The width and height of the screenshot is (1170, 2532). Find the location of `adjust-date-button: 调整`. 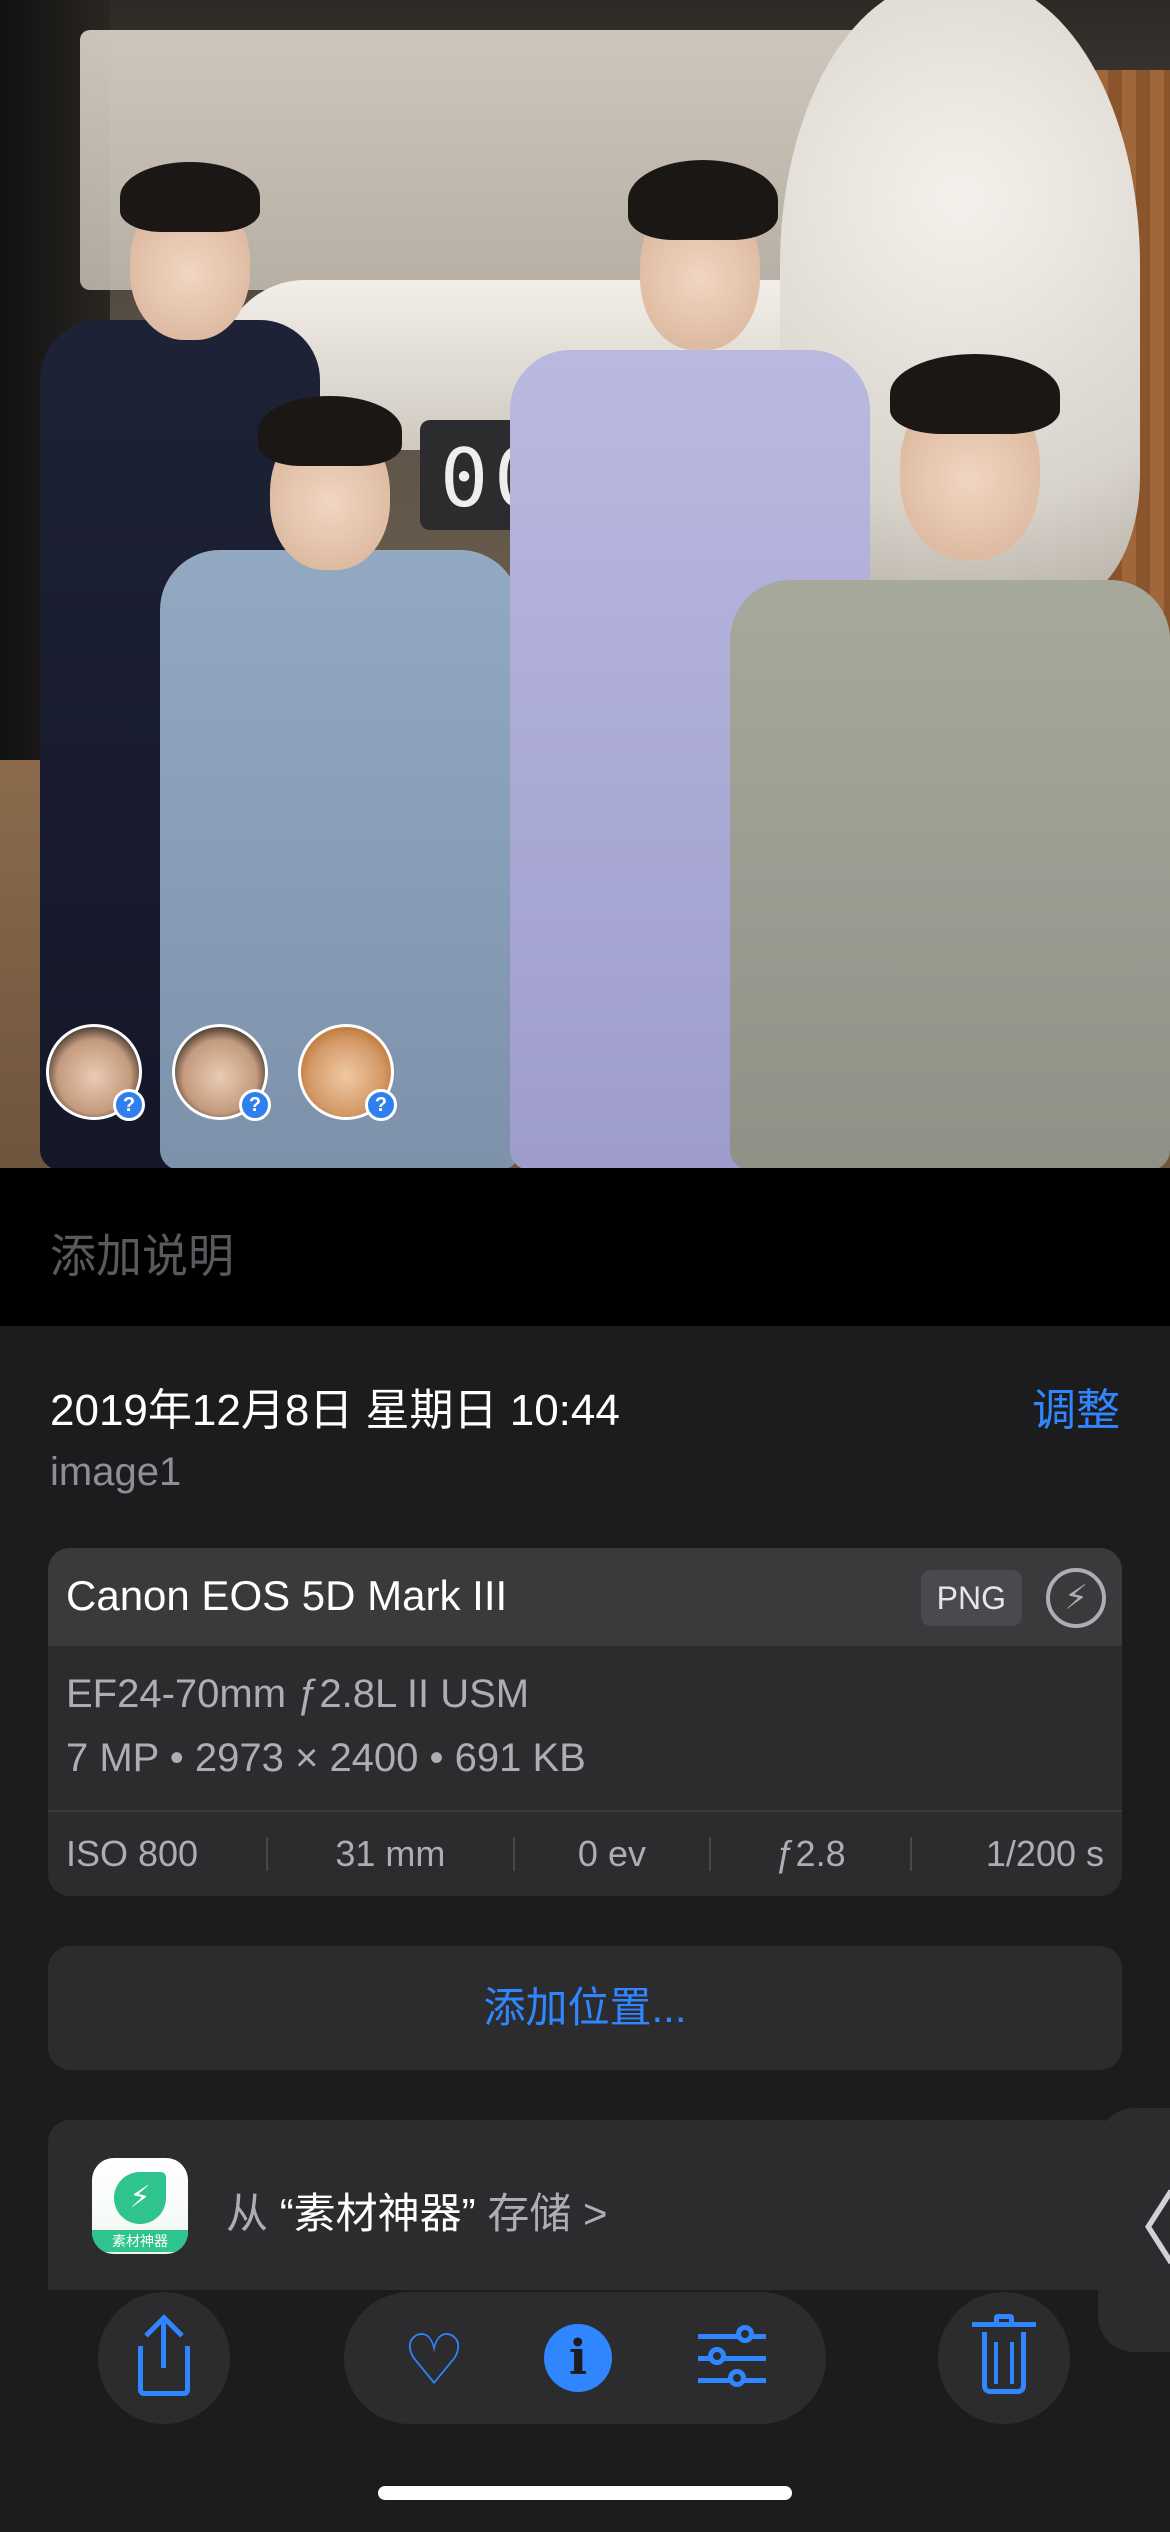

adjust-date-button: 调整 is located at coordinates (1076, 1406).